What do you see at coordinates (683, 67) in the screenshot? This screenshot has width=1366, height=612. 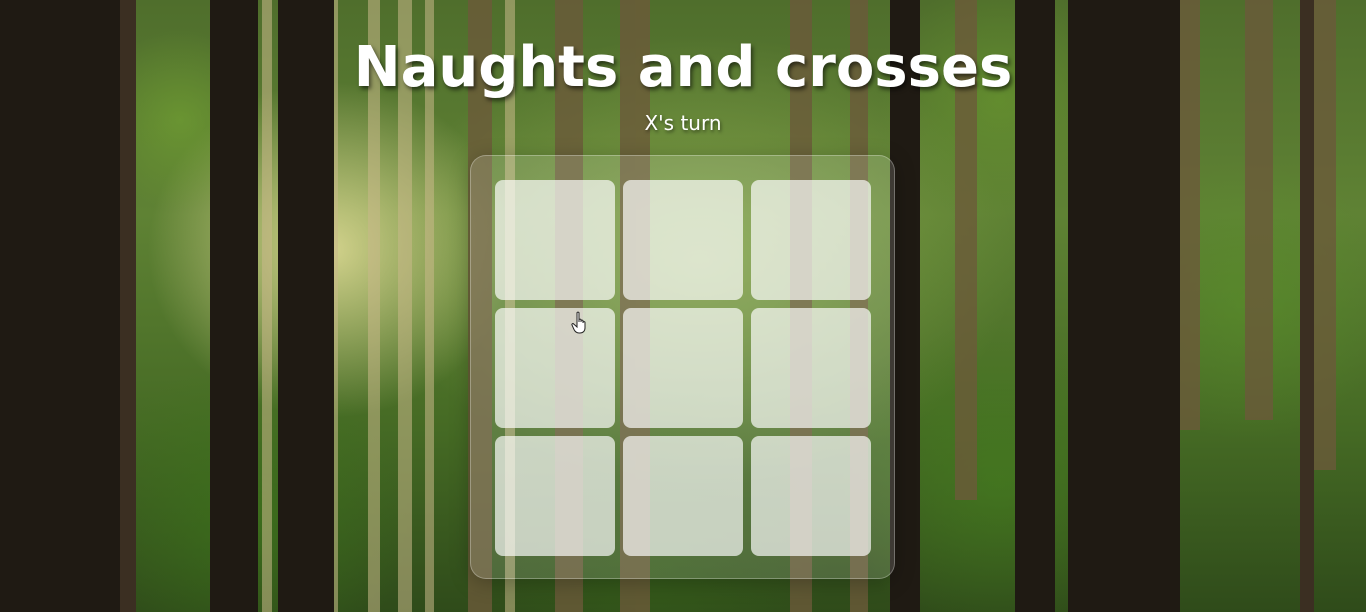 I see `page-title: Naughts and crosses` at bounding box center [683, 67].